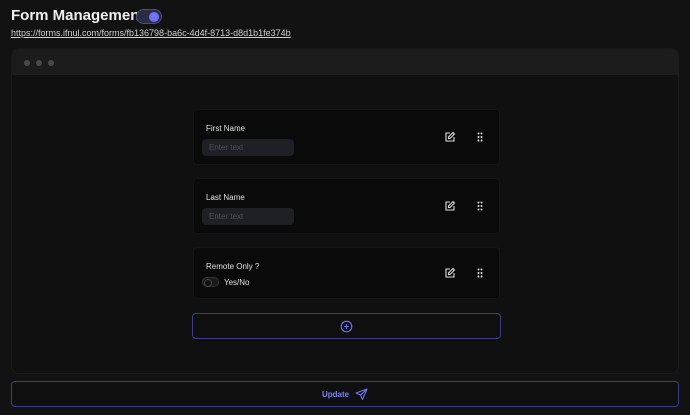 The image size is (690, 415). I want to click on field-card-last-name: Last Name, so click(346, 206).